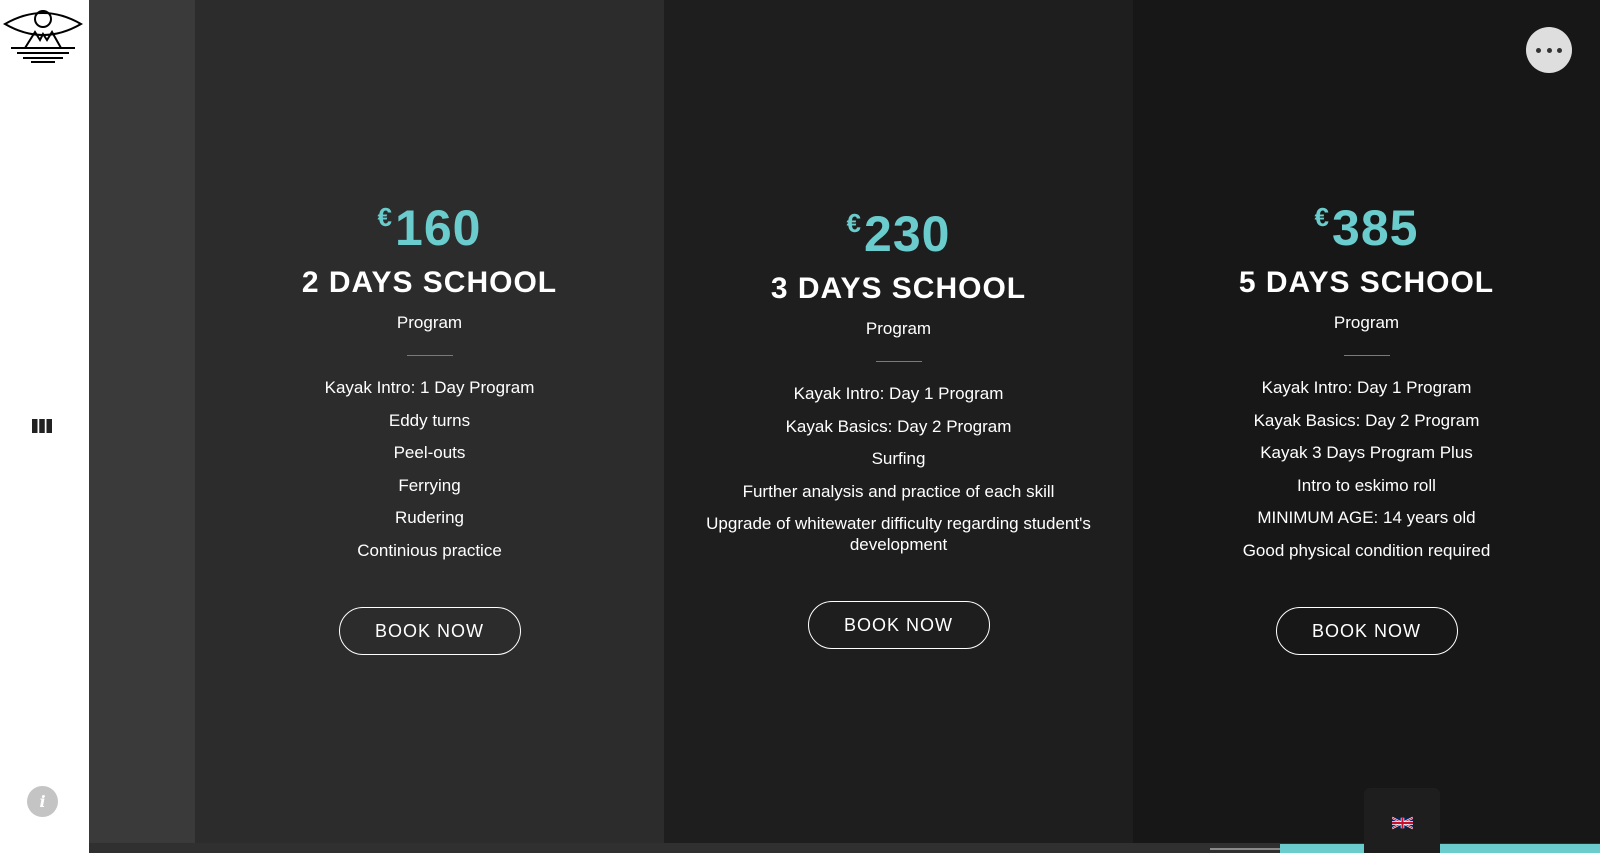  What do you see at coordinates (438, 228) in the screenshot?
I see `price-amount: 160` at bounding box center [438, 228].